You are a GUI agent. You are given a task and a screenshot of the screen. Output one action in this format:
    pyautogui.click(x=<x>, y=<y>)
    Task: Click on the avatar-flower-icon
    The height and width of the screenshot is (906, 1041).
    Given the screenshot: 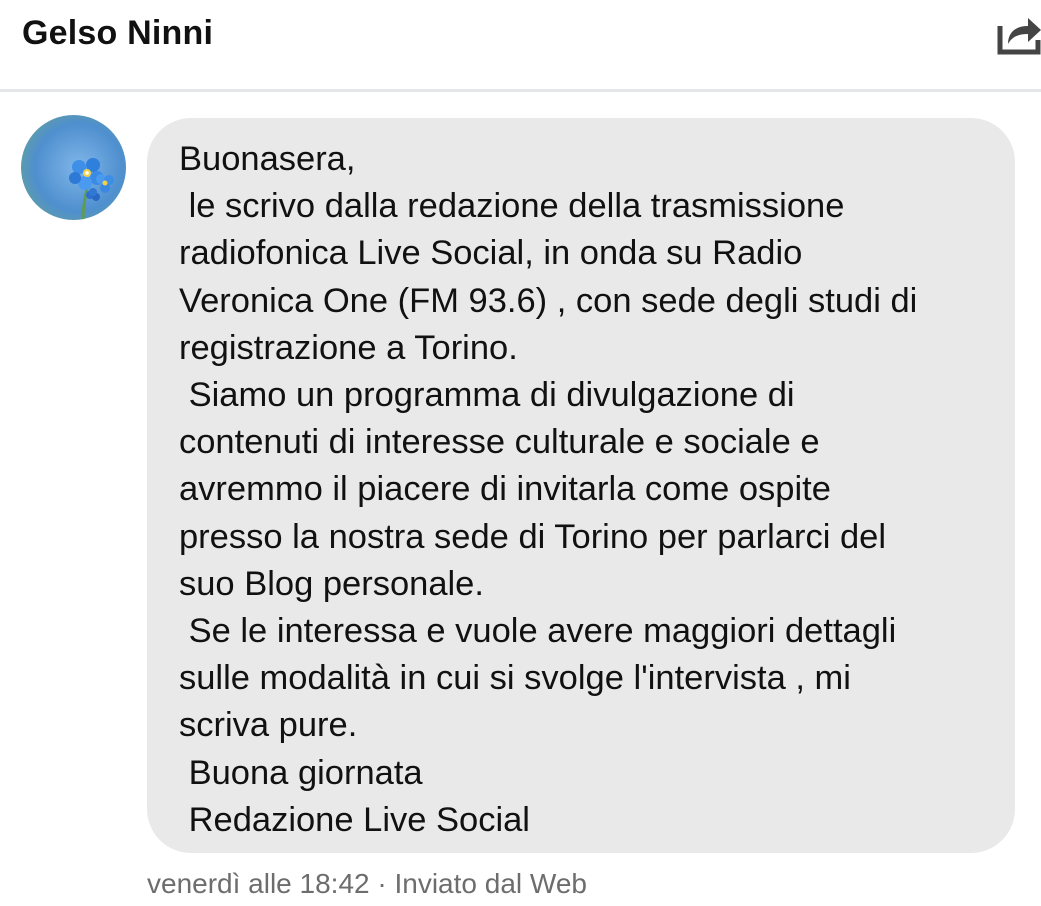 What is the action you would take?
    pyautogui.click(x=73, y=167)
    